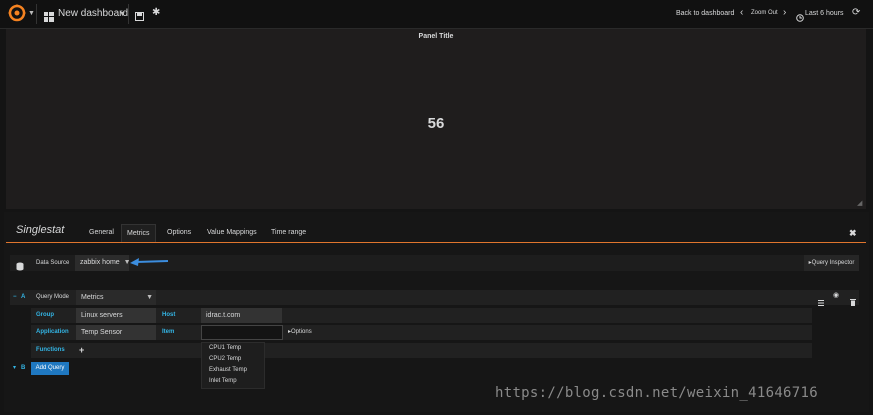 The height and width of the screenshot is (415, 873). Describe the element at coordinates (824, 13) in the screenshot. I see `time-range-picker: Last 6 hours` at that location.